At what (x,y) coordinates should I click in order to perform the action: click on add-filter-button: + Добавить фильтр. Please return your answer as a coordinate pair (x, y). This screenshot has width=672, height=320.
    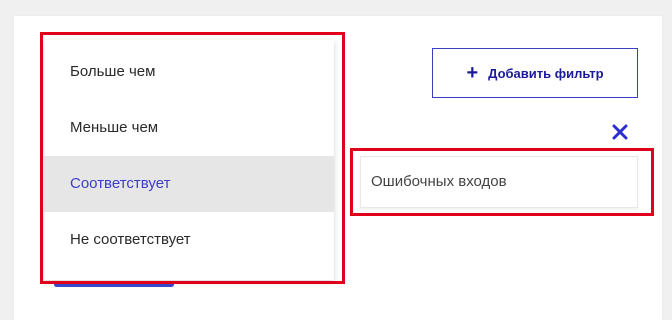
    Looking at the image, I should click on (535, 73).